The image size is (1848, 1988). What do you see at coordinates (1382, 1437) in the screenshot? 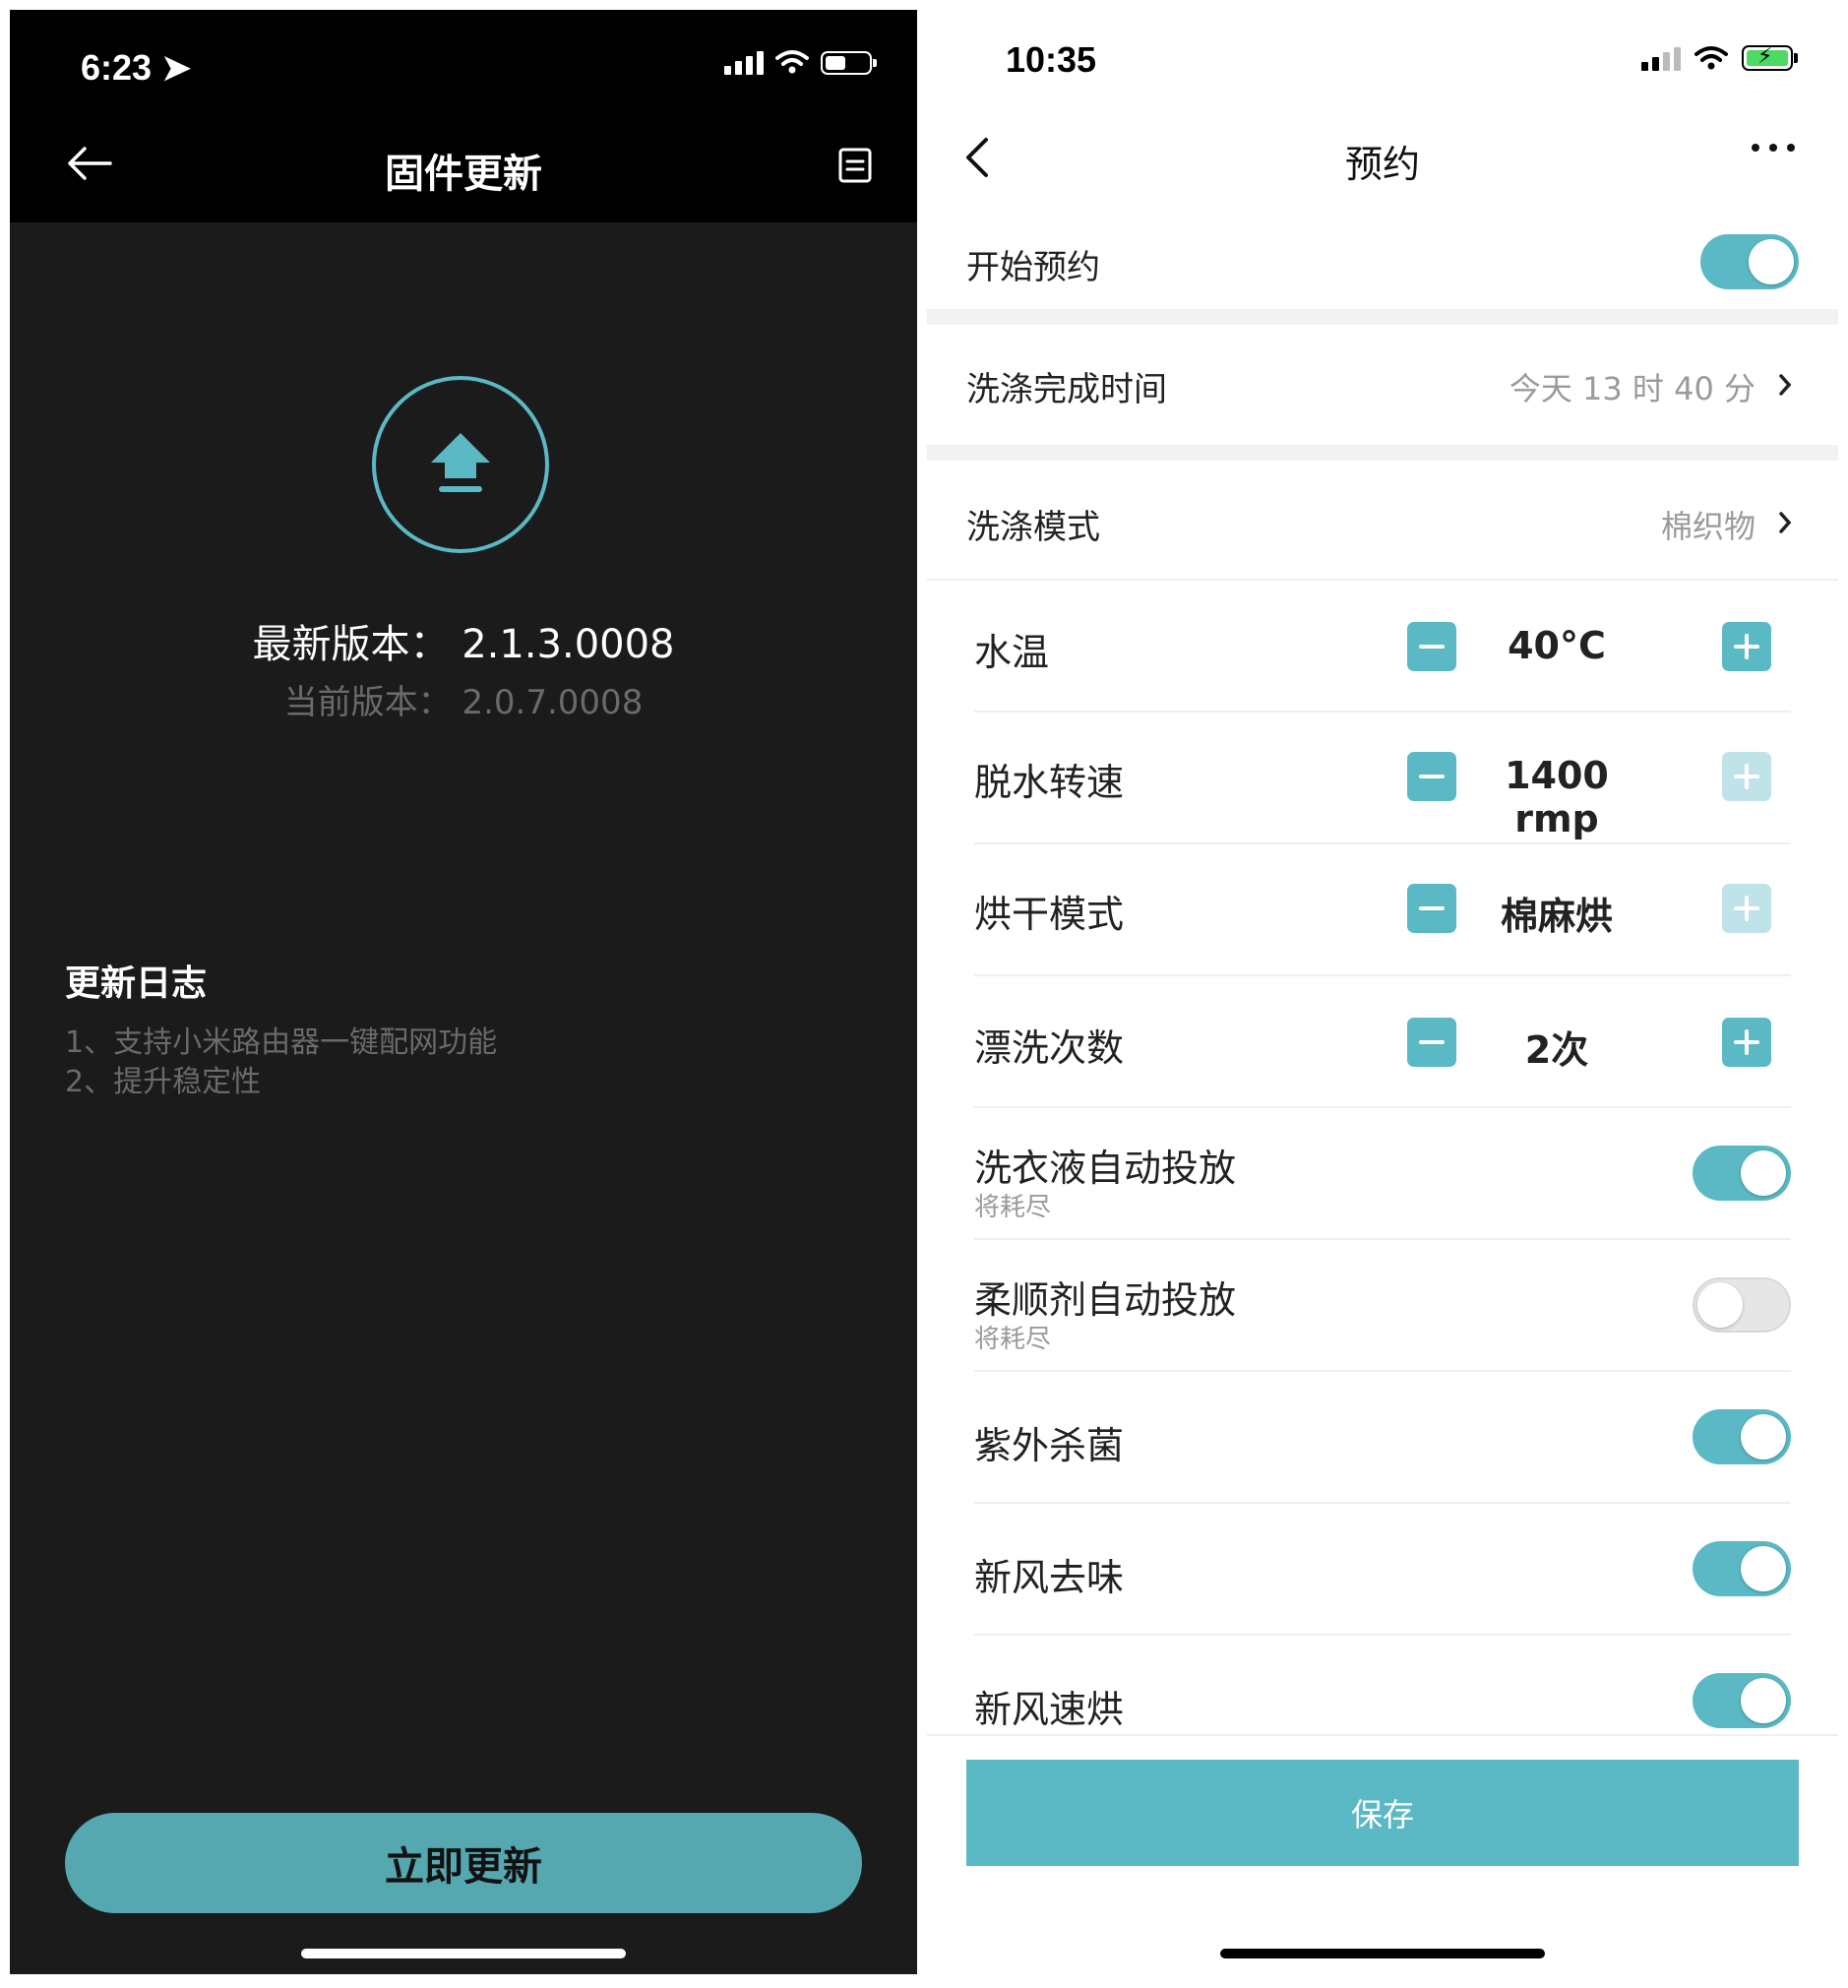
I see `uv-sterilize-row: 紫外杀菌` at bounding box center [1382, 1437].